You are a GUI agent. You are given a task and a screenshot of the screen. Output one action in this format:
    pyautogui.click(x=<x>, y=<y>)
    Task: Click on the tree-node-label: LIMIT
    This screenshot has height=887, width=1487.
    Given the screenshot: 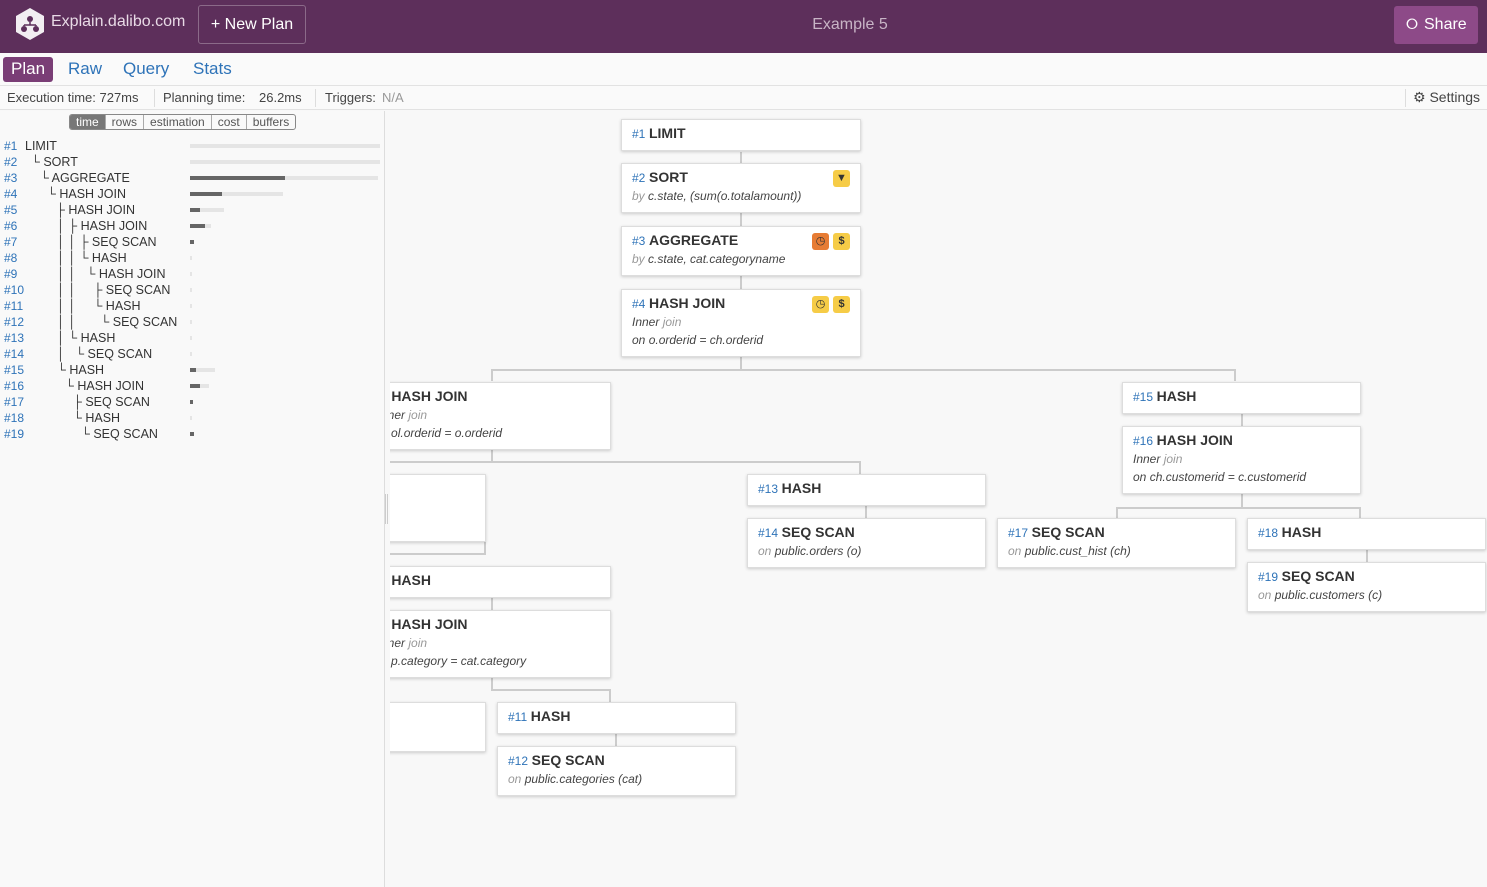 What is the action you would take?
    pyautogui.click(x=41, y=146)
    